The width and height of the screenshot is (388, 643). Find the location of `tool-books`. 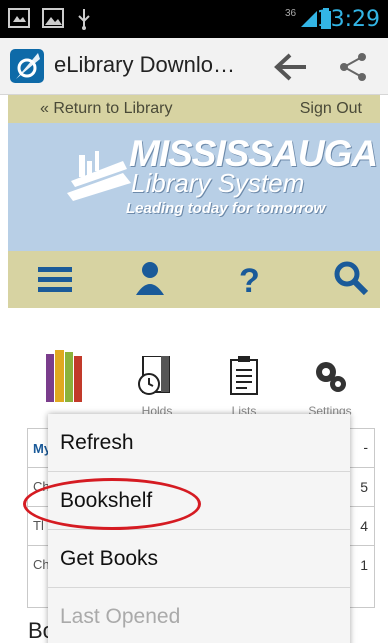

tool-books is located at coordinates (64, 378).